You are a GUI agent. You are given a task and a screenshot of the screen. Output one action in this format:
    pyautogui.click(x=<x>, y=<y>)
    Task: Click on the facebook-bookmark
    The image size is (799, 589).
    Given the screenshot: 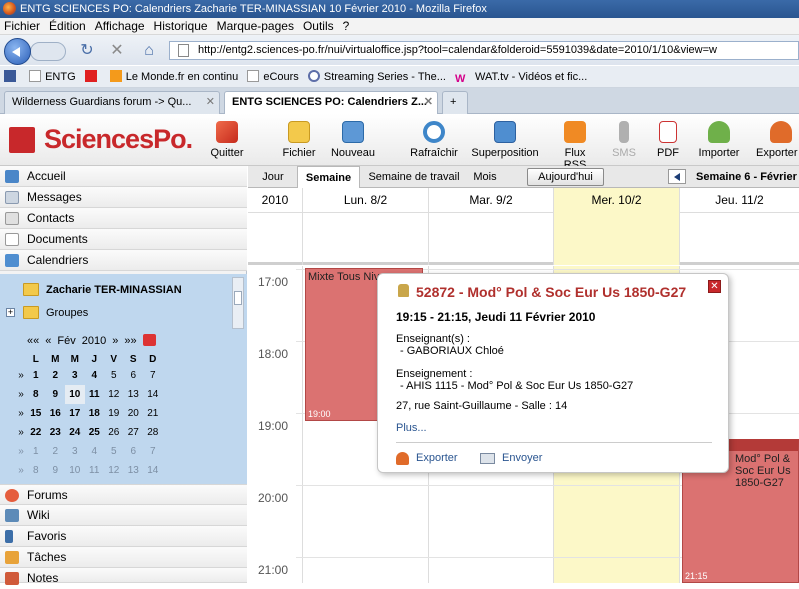 What is the action you would take?
    pyautogui.click(x=12, y=76)
    